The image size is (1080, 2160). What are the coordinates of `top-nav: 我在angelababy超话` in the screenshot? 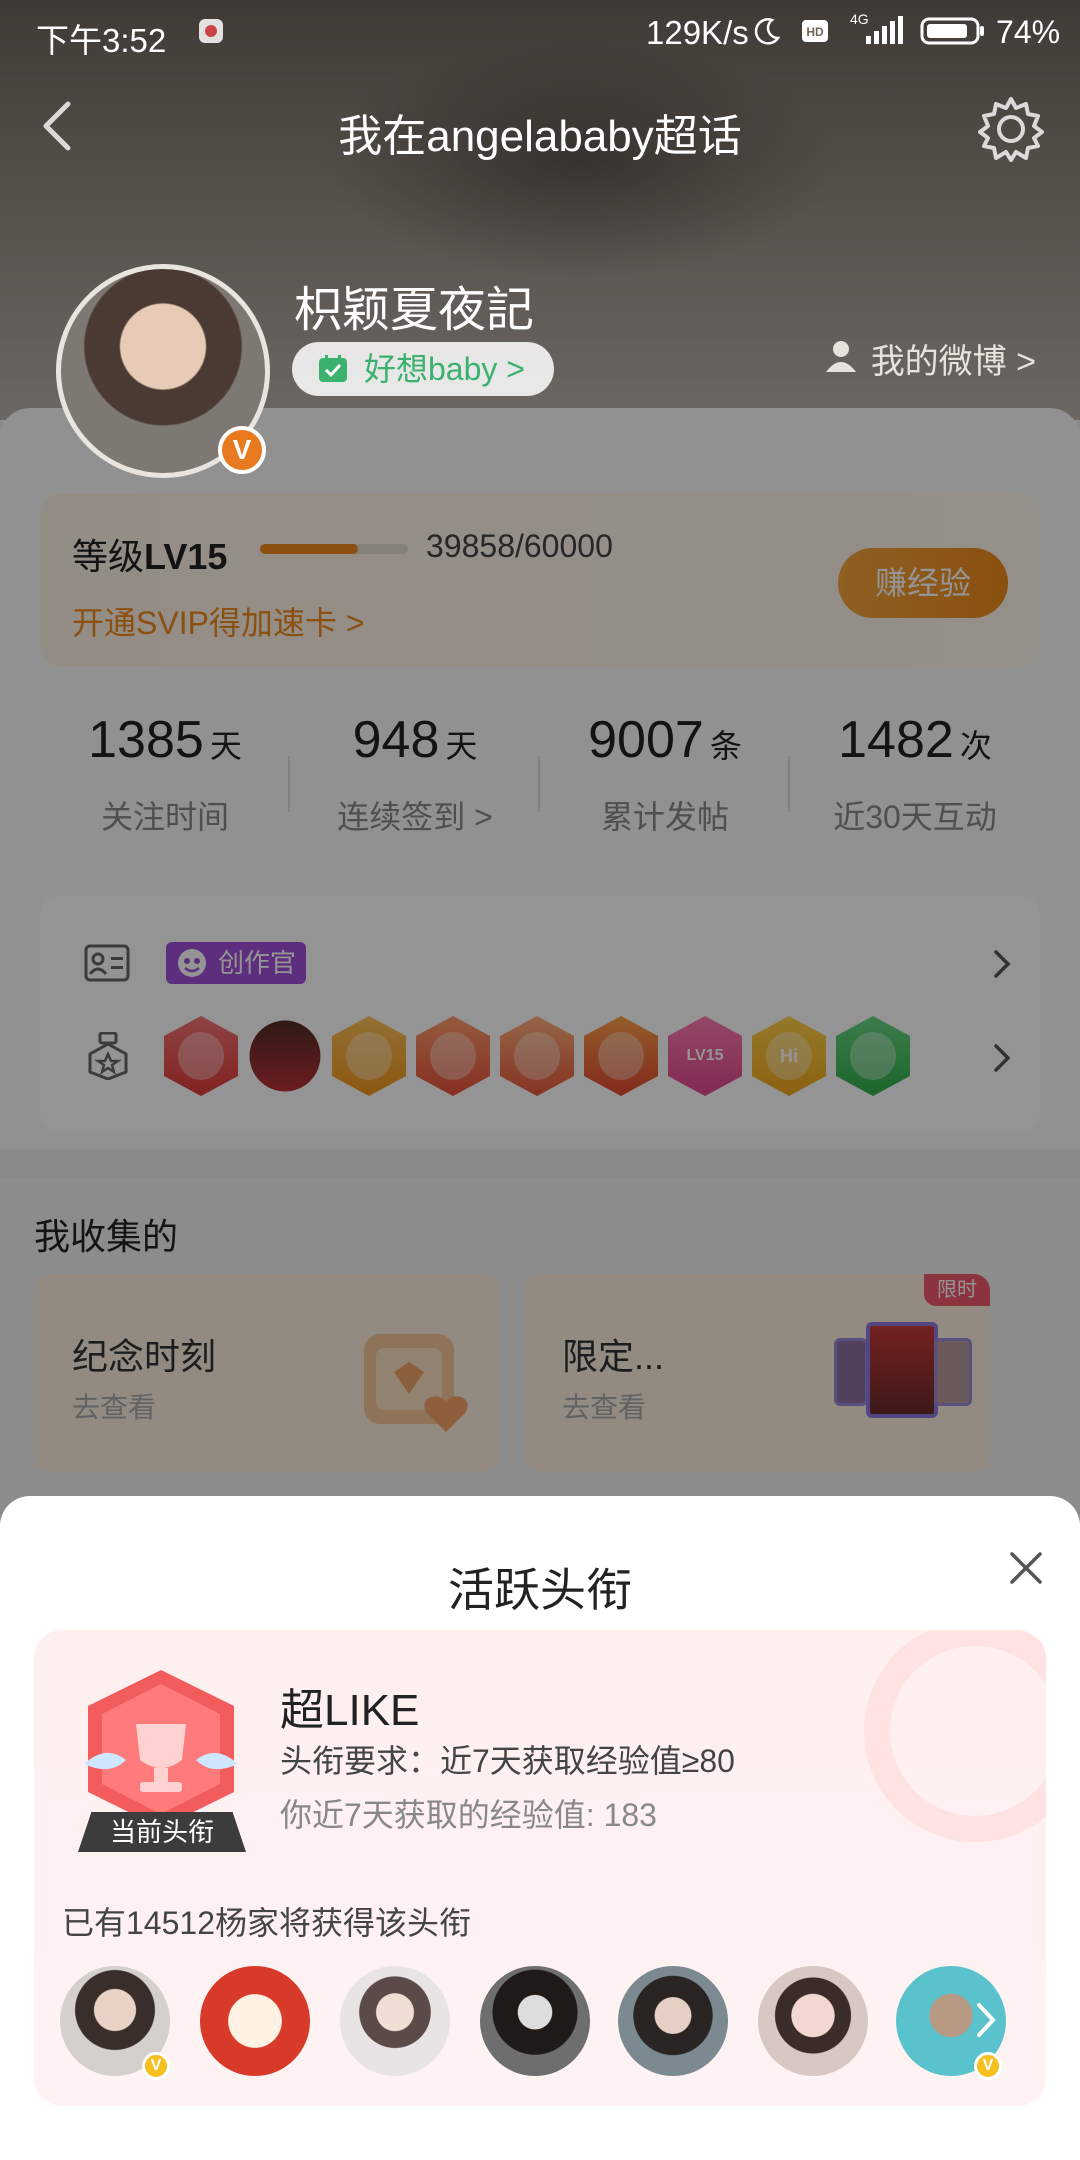 It's located at (540, 130).